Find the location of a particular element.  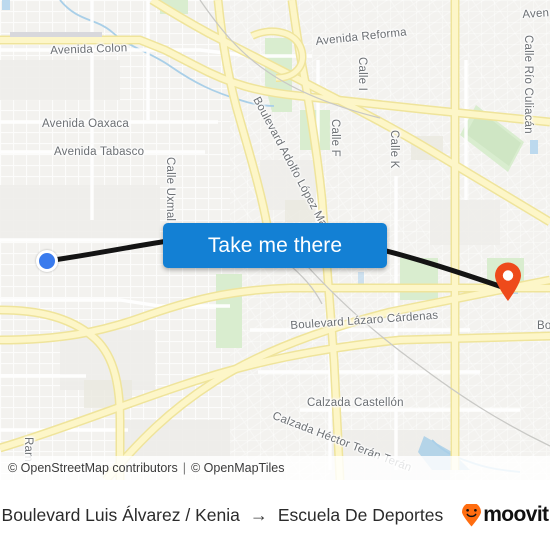

take-me-there-label: Take me there is located at coordinates (275, 245).